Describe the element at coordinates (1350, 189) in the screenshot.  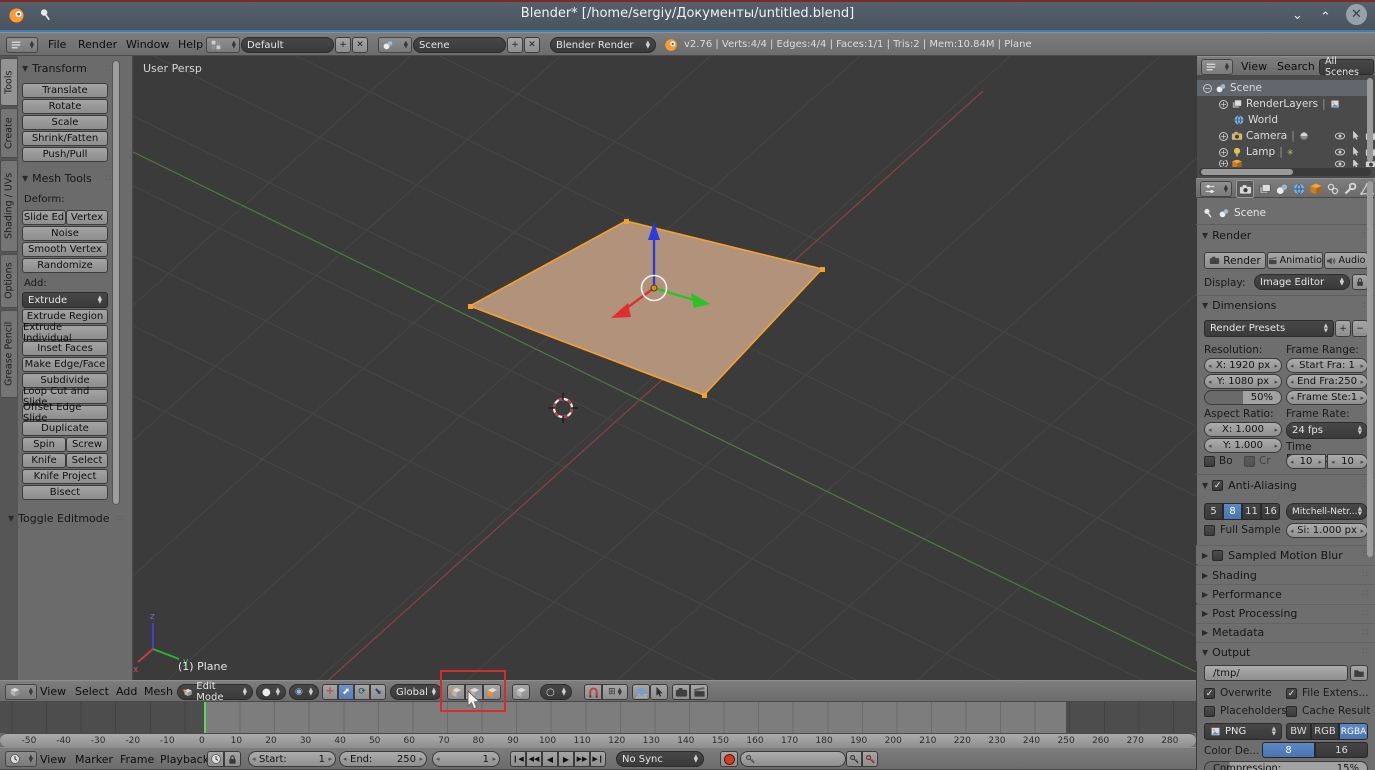
I see `tab-modifiers-icon` at that location.